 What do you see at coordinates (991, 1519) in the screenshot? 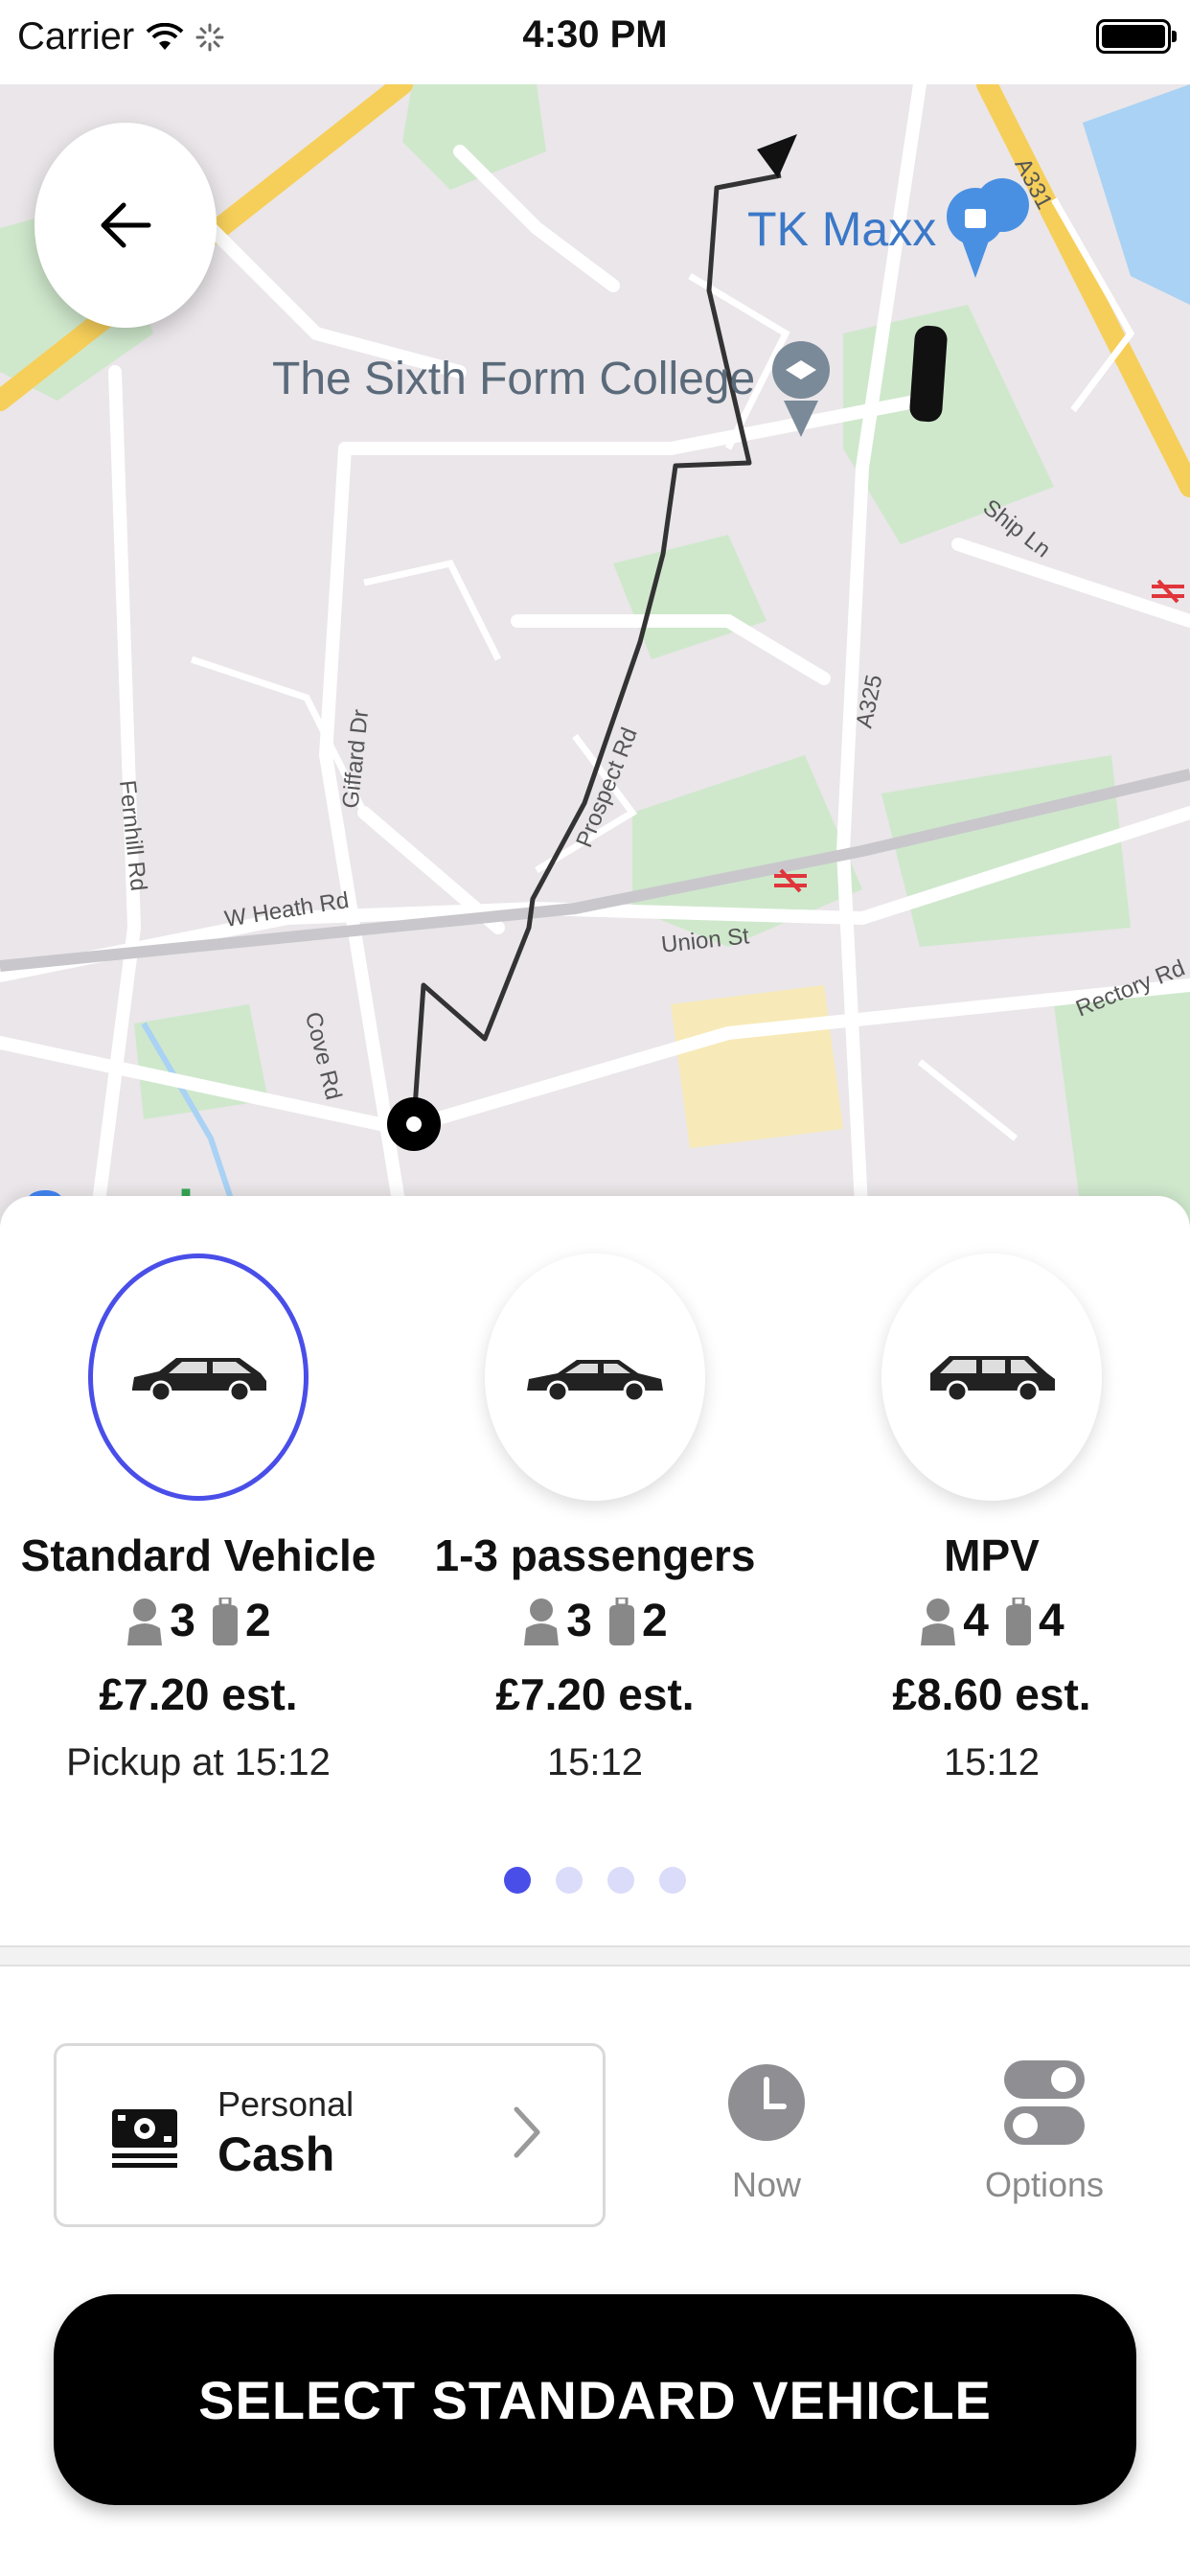
I see `vehicle-option-mpv: MPV 4 4 £8.60 est. 15:12` at bounding box center [991, 1519].